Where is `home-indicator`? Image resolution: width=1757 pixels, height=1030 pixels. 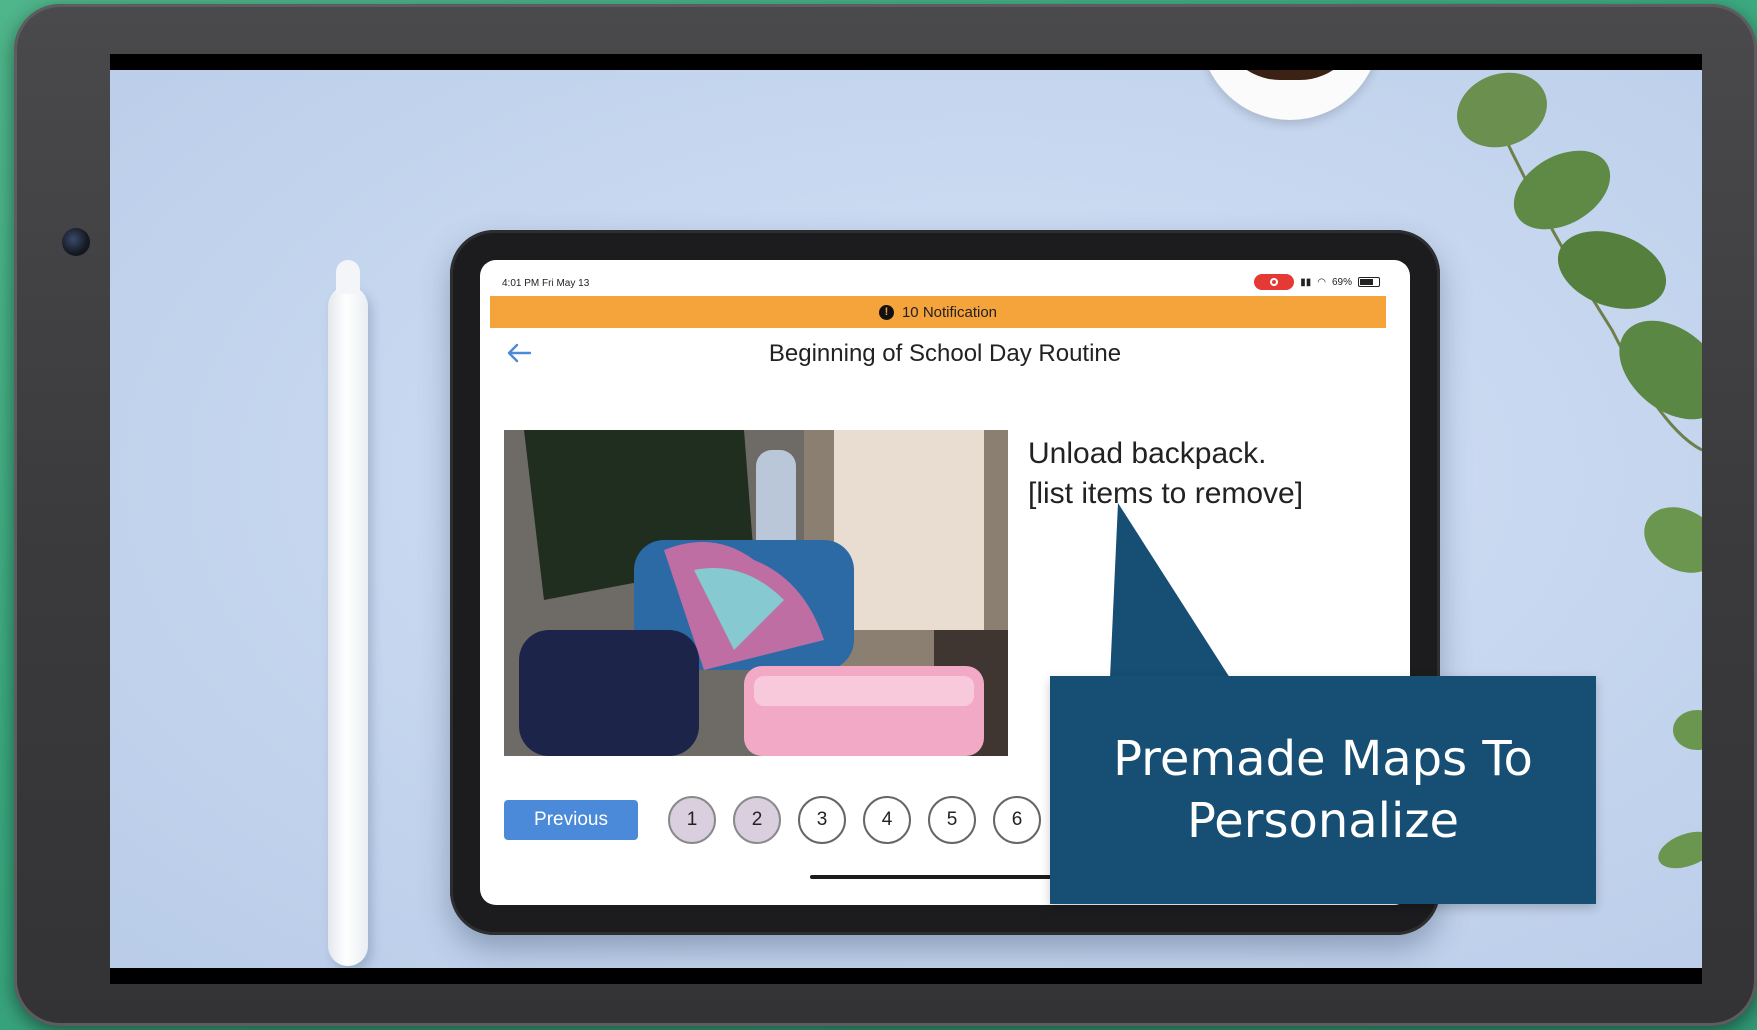
home-indicator is located at coordinates (940, 877).